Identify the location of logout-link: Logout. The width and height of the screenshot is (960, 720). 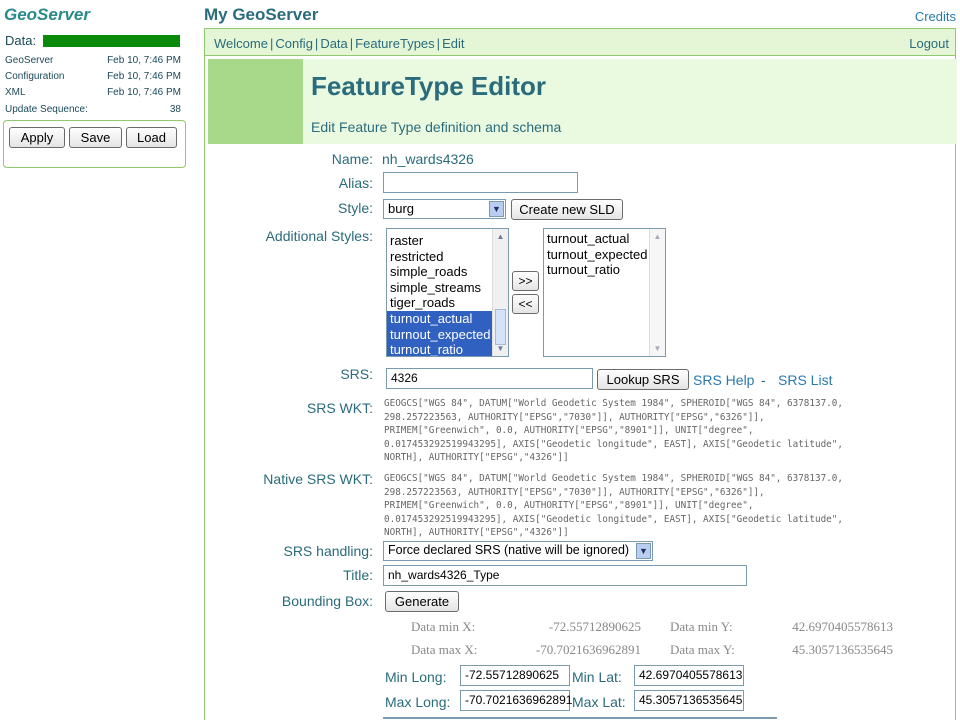
(929, 43).